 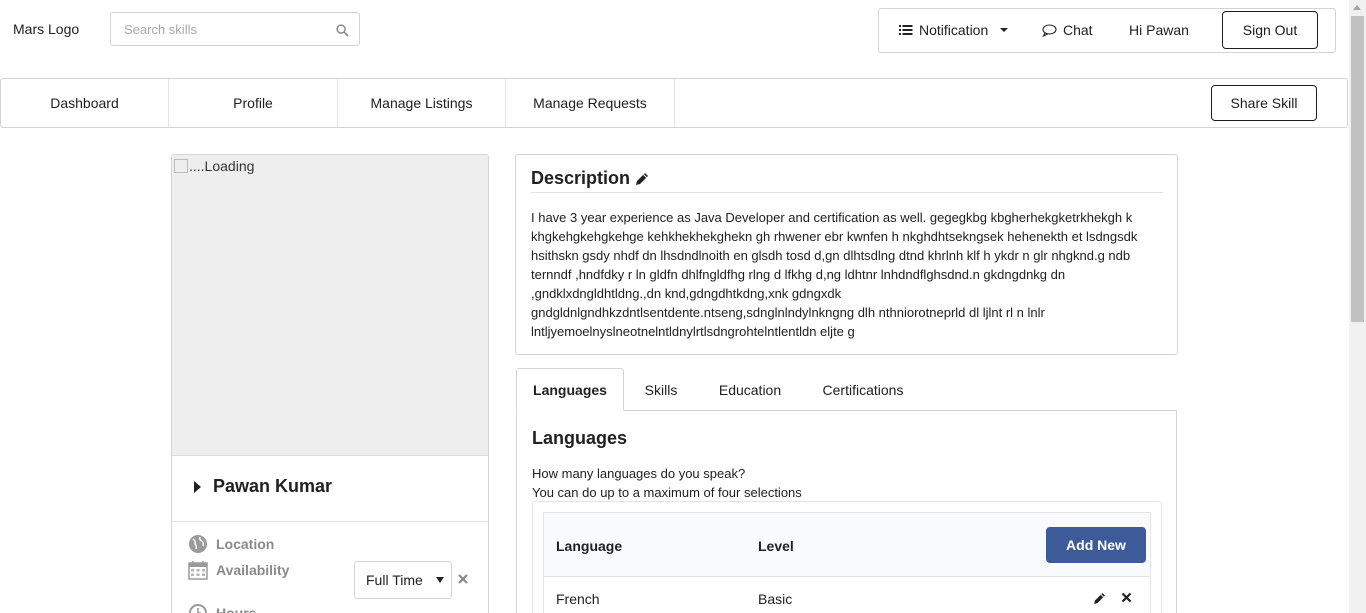 I want to click on hours-row: Hours, so click(x=222, y=608).